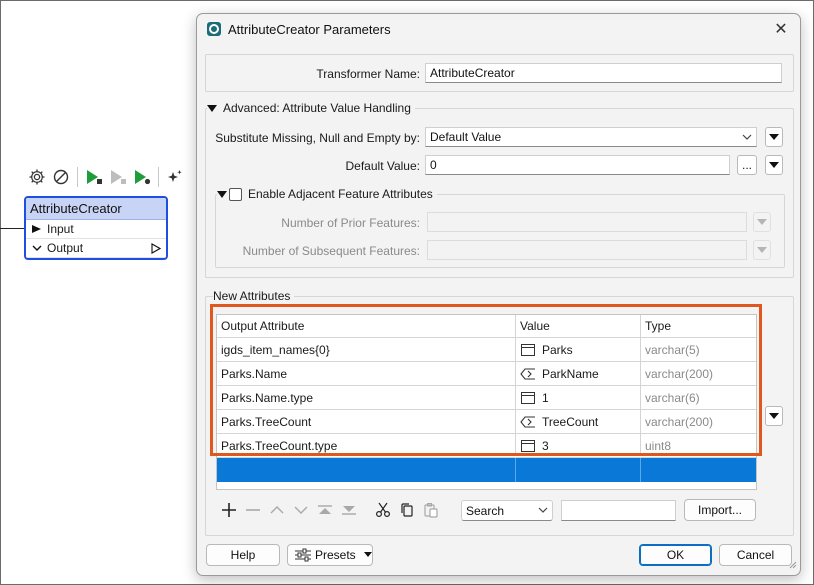  What do you see at coordinates (591, 137) in the screenshot?
I see `substitute-select: Default Value` at bounding box center [591, 137].